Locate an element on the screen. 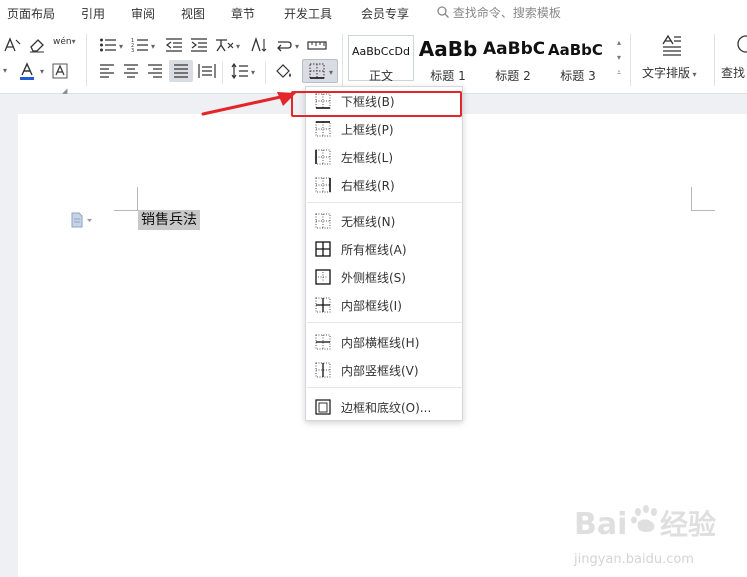  inside-vertical-border-icon is located at coordinates (323, 370).